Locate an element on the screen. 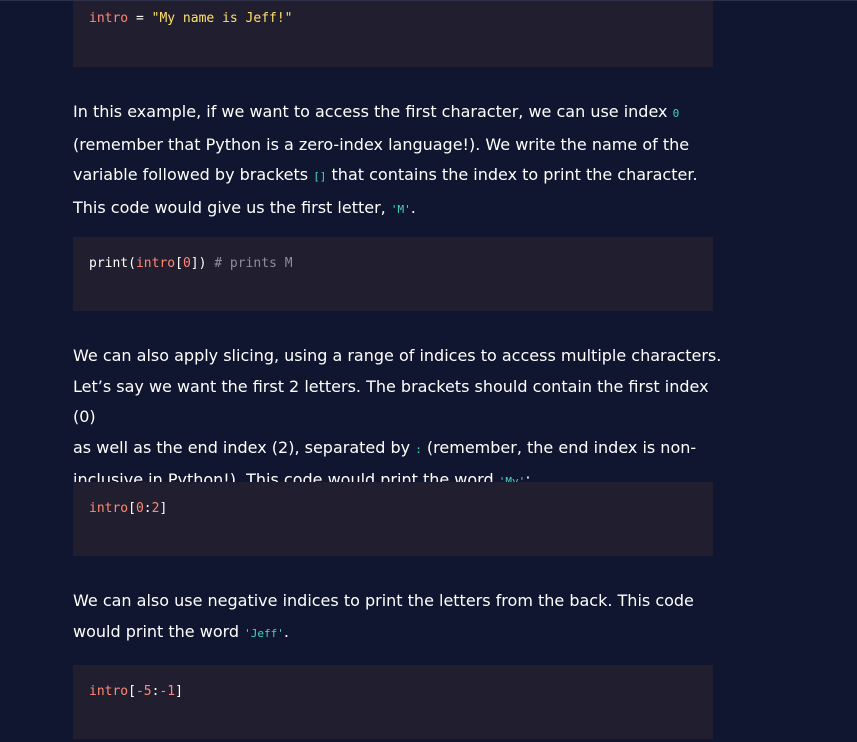  code-block-assignment: intro = "My name is Jeff!" is located at coordinates (393, 34).